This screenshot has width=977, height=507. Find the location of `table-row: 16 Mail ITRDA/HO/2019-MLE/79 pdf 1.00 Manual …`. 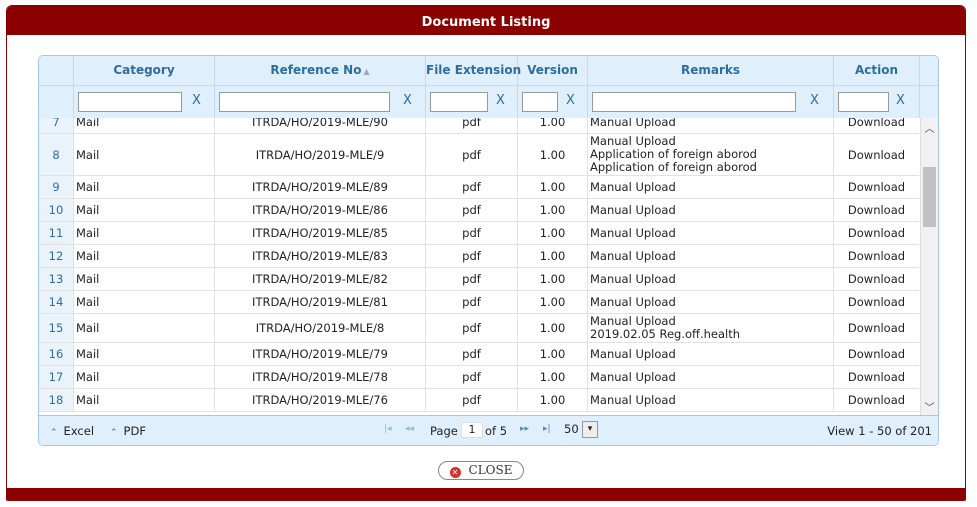

table-row: 16 Mail ITRDA/HO/2019-MLE/79 pdf 1.00 Manual … is located at coordinates (479, 354).